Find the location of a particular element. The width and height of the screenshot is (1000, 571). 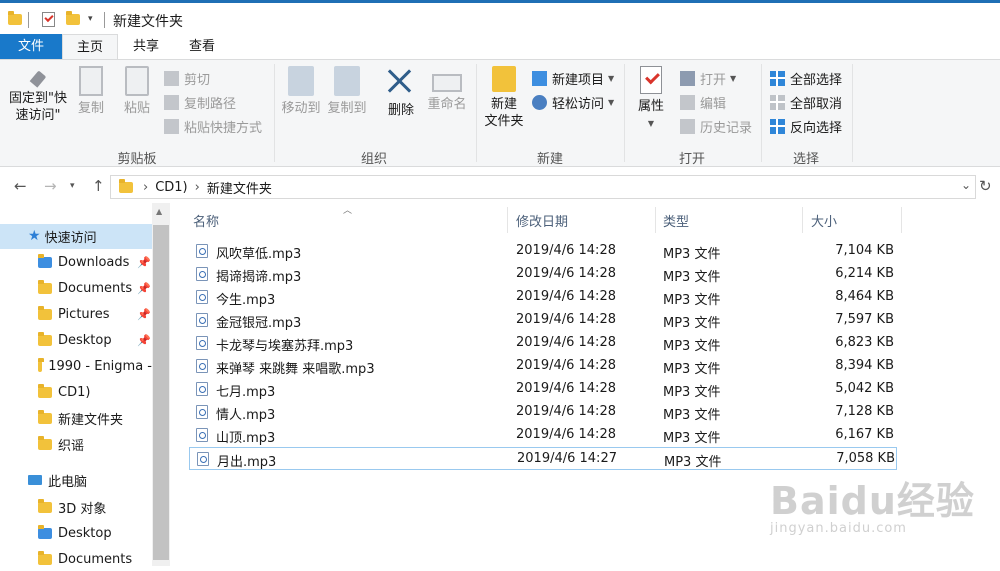

table-row: 情人.mp3 2019/4/6 14:28 MP3 文件 7,128 KB is located at coordinates (543, 412).